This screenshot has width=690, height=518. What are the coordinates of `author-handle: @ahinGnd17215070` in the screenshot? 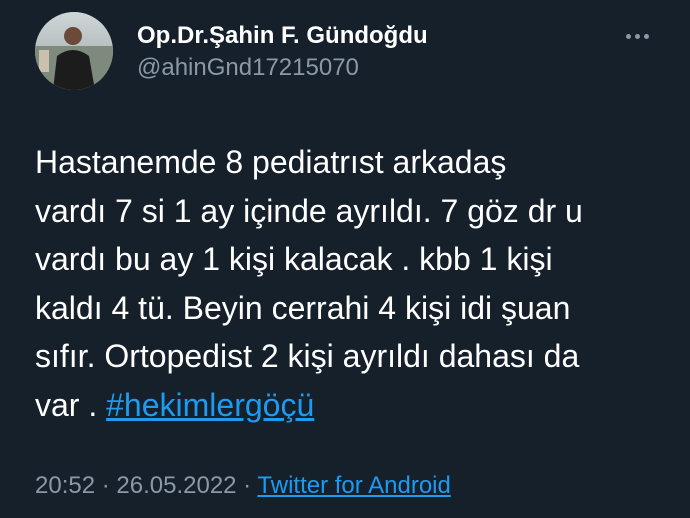 It's located at (248, 68).